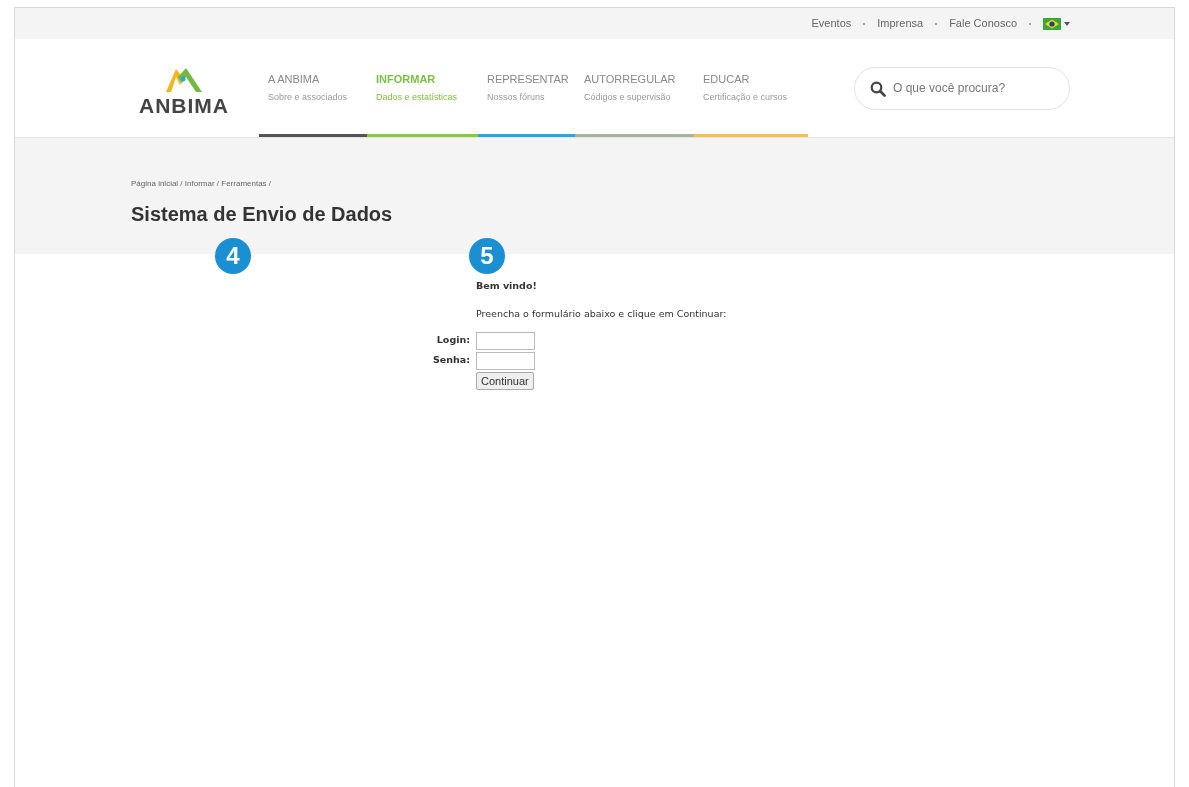  Describe the element at coordinates (507, 286) in the screenshot. I see `welcome-heading: Bem vindo!` at that location.